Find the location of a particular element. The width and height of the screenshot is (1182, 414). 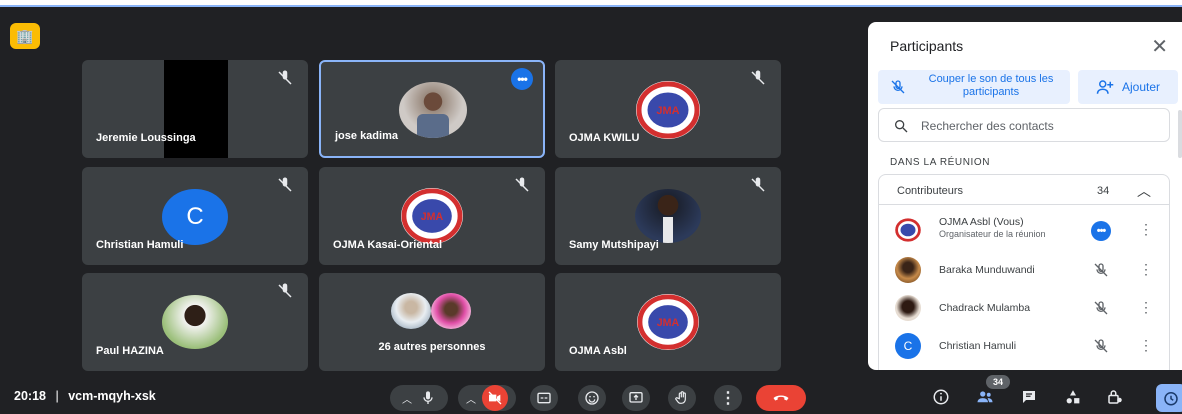

present-button is located at coordinates (636, 398).